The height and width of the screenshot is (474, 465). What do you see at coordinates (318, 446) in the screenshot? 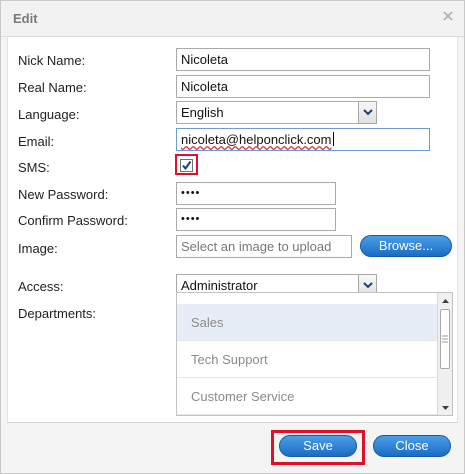
I see `save-button: Save` at bounding box center [318, 446].